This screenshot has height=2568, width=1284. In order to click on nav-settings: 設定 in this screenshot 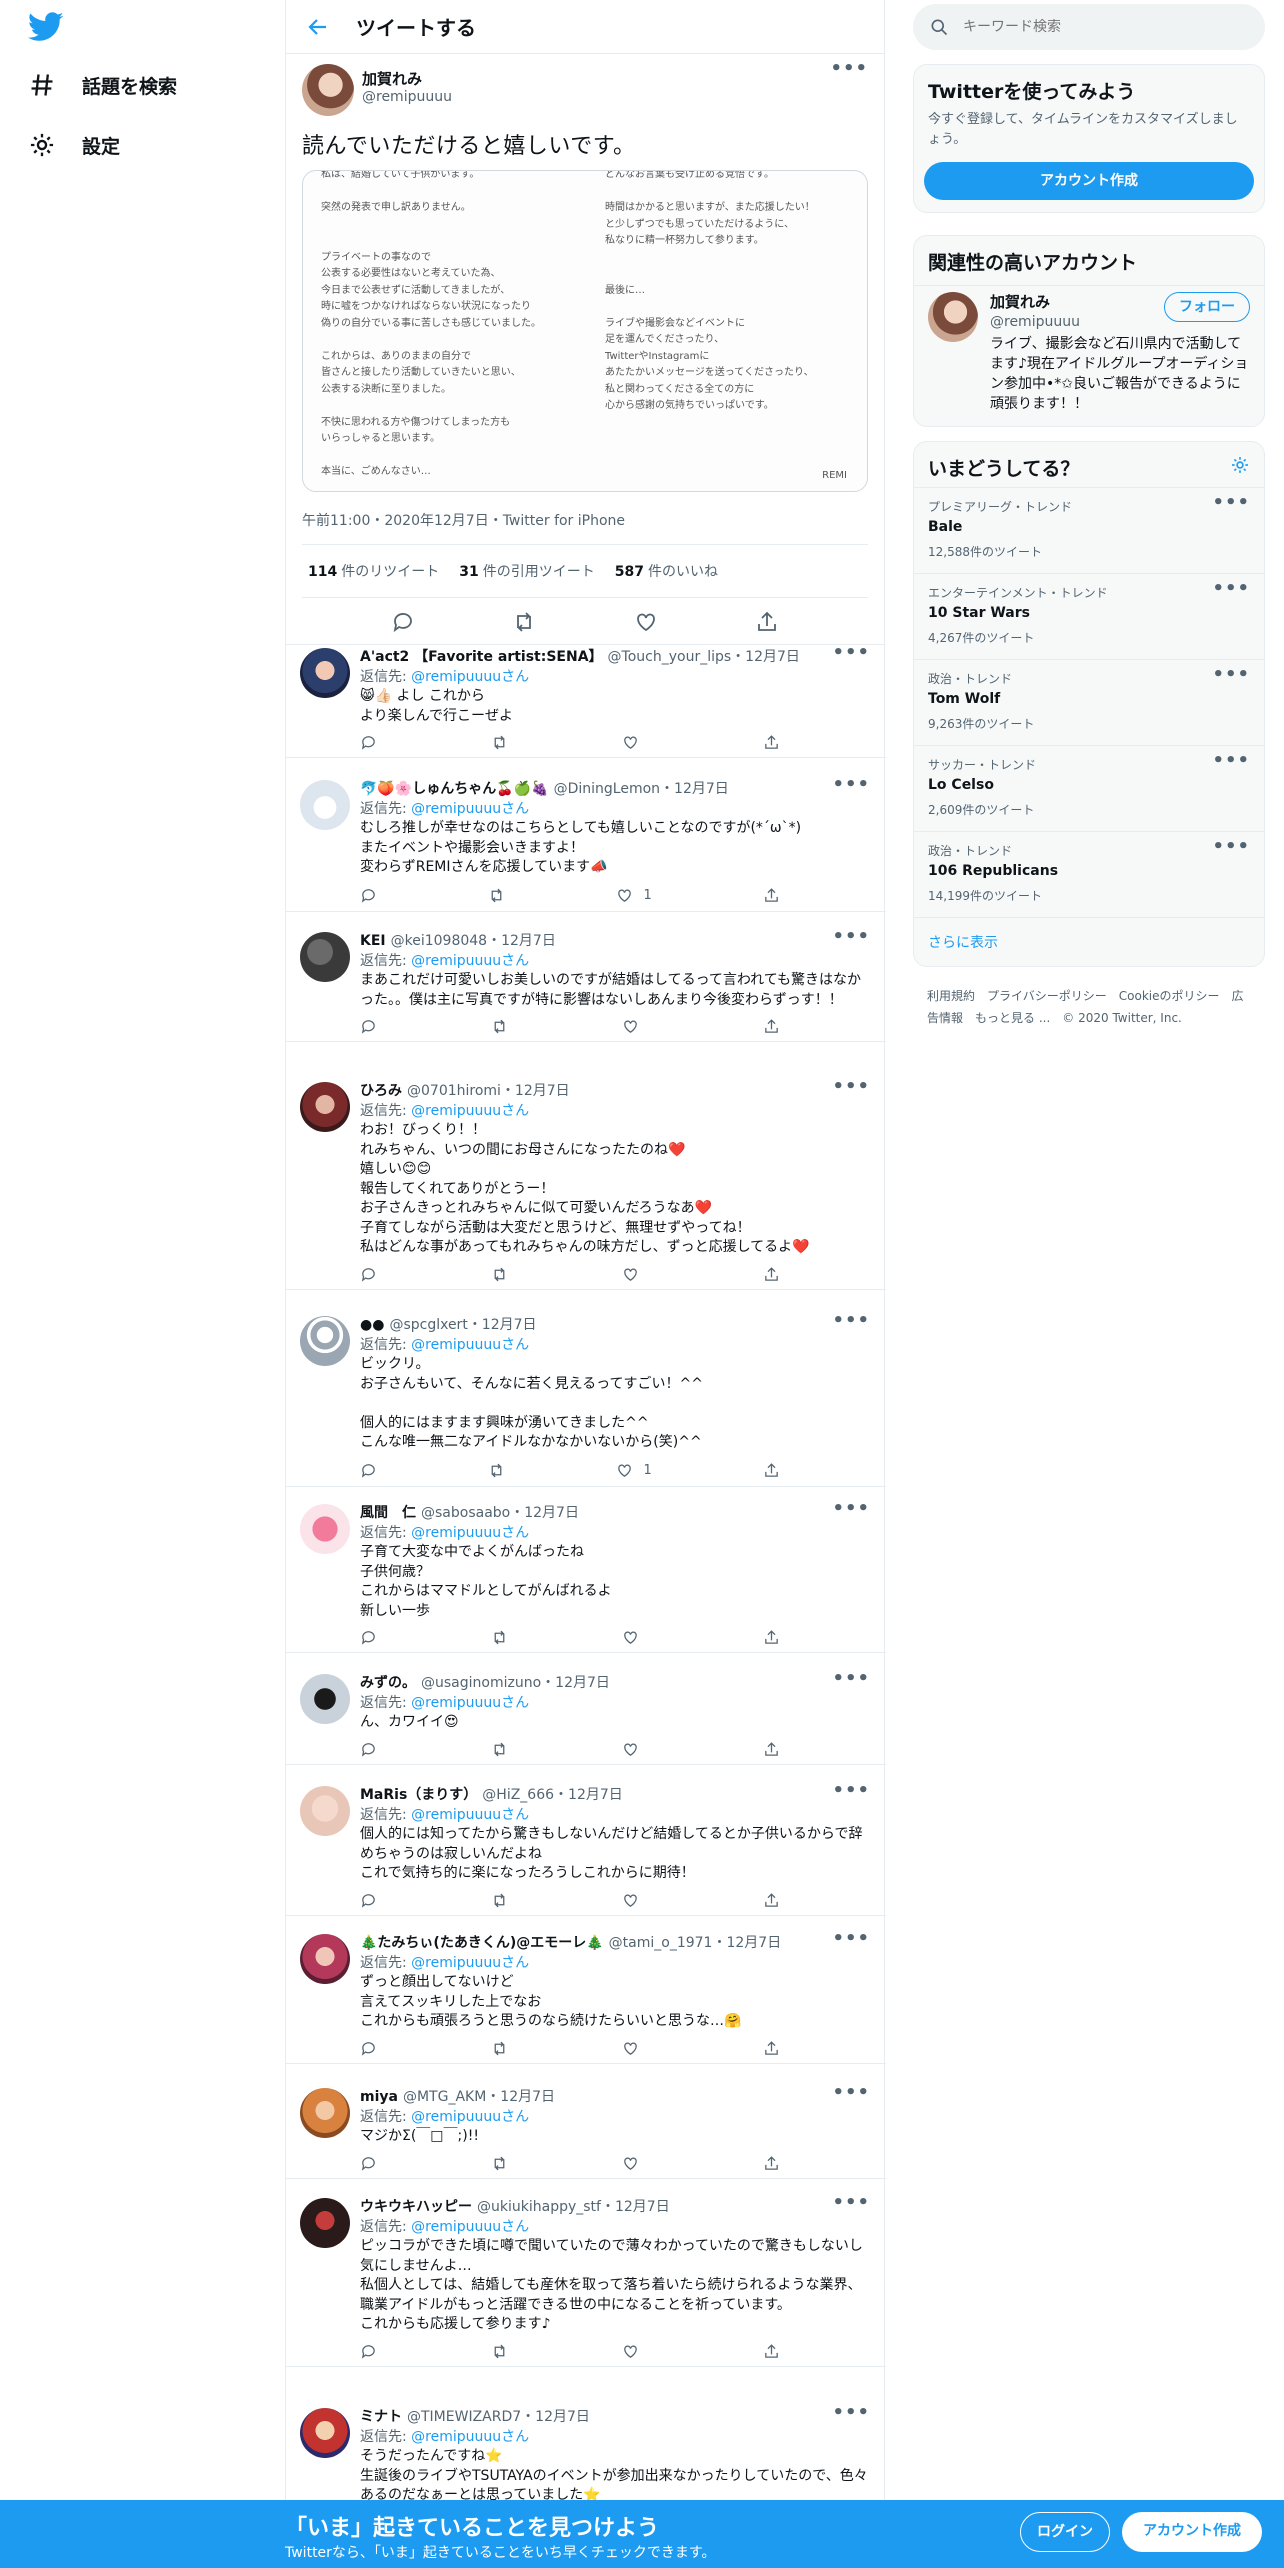, I will do `click(74, 145)`.